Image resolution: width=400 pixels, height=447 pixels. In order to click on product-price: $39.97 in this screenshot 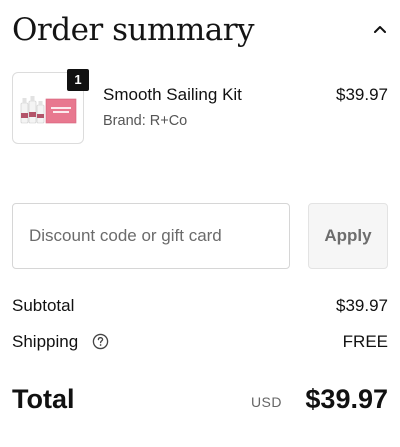, I will do `click(362, 94)`.